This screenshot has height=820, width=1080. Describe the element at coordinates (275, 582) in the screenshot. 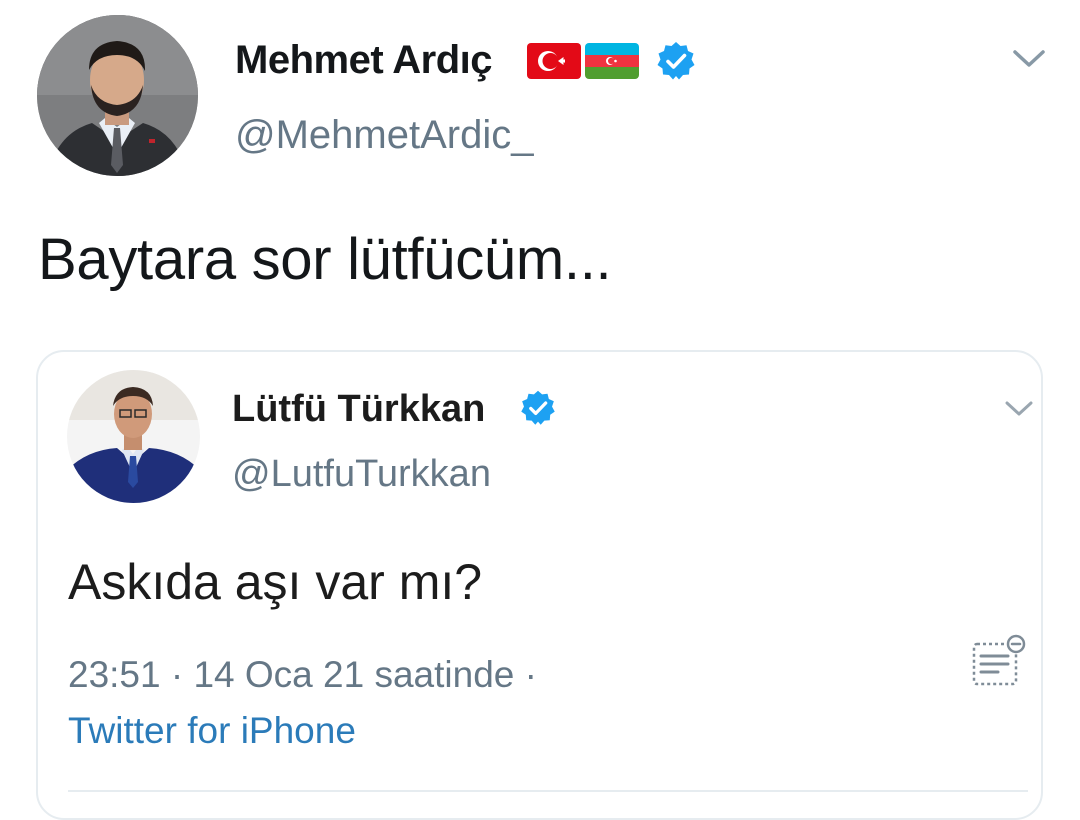

I see `quoted-tweet-text: Askıda aşı var mı?` at that location.